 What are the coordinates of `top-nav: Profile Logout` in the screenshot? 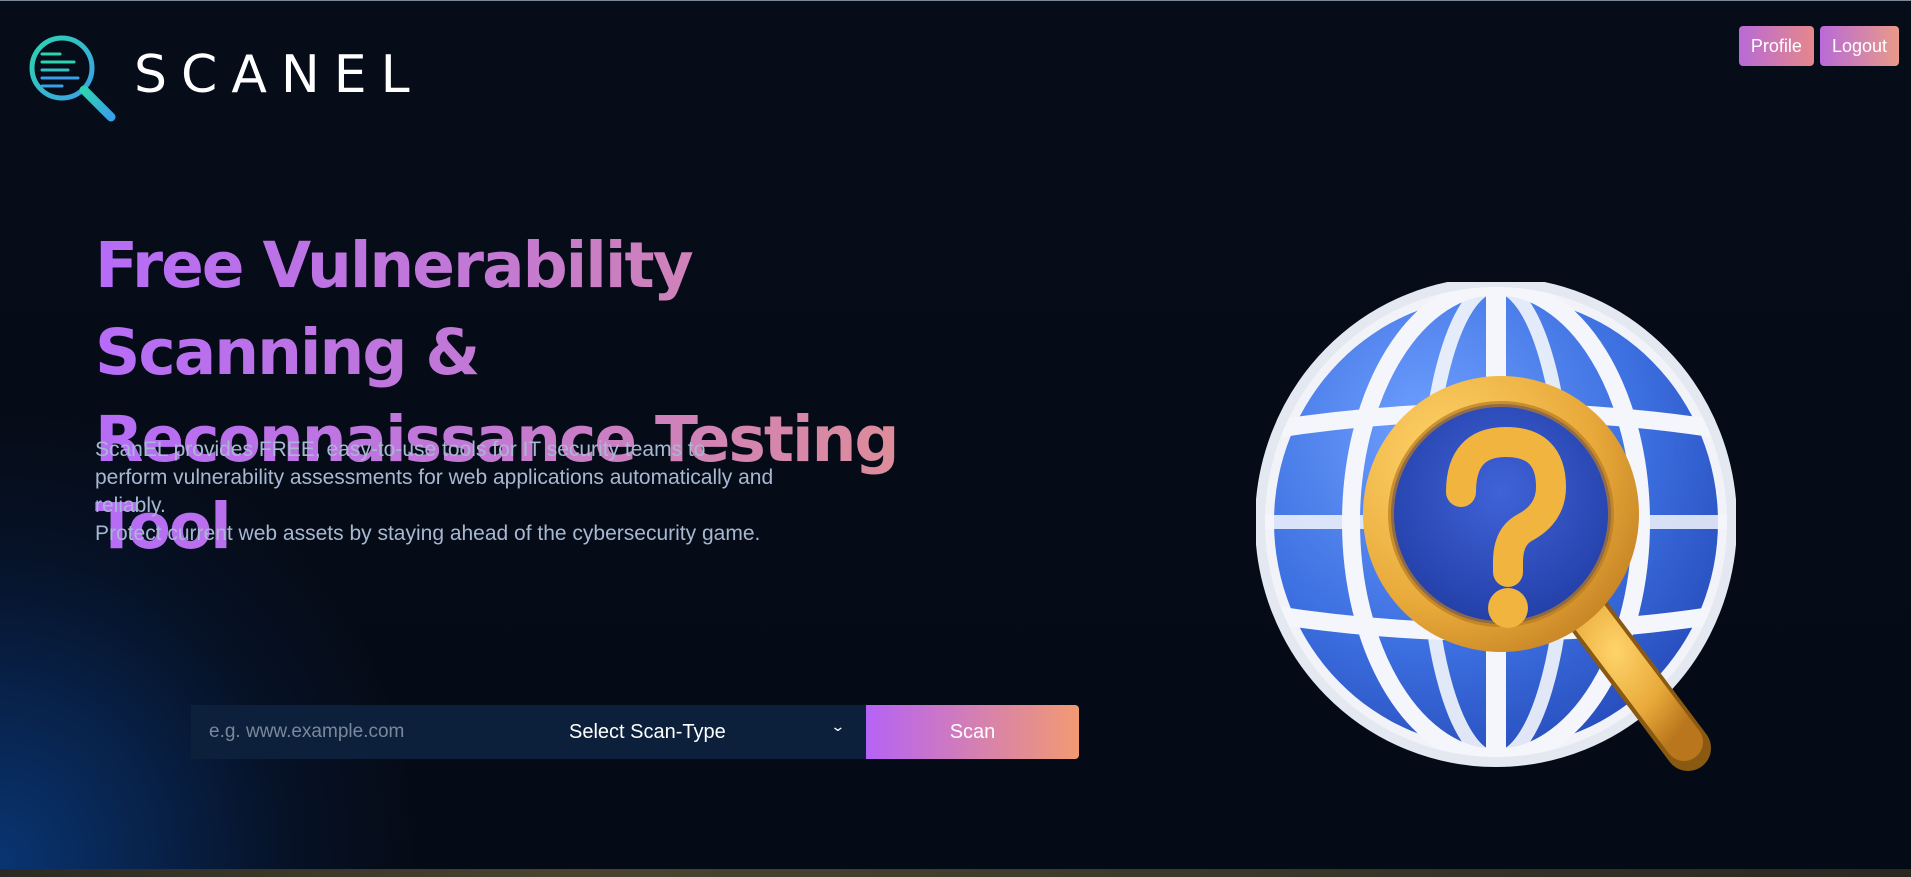 It's located at (1818, 46).